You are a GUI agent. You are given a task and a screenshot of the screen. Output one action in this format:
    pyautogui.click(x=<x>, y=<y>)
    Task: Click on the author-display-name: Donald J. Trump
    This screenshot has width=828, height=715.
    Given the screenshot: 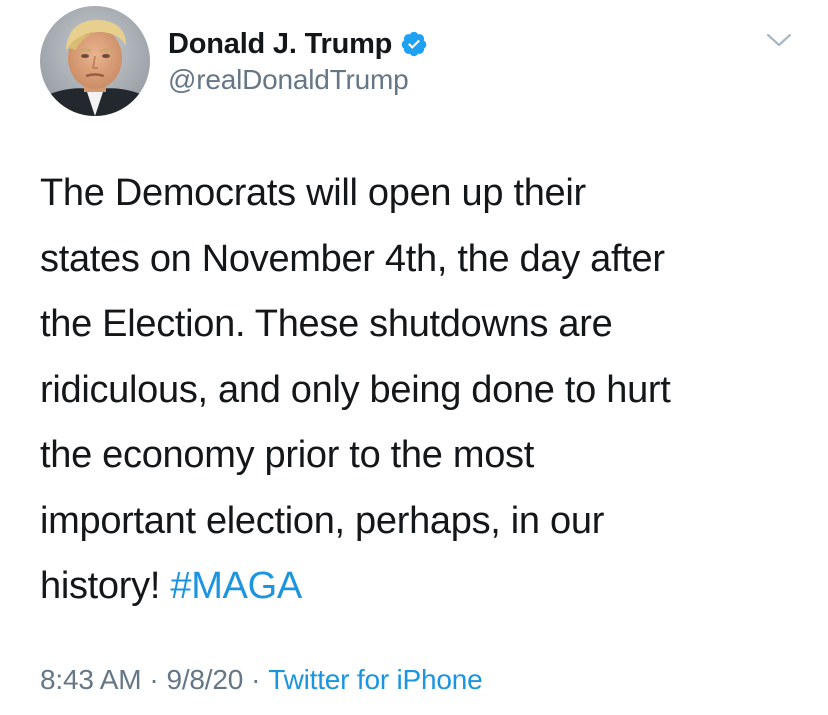 What is the action you would take?
    pyautogui.click(x=280, y=44)
    